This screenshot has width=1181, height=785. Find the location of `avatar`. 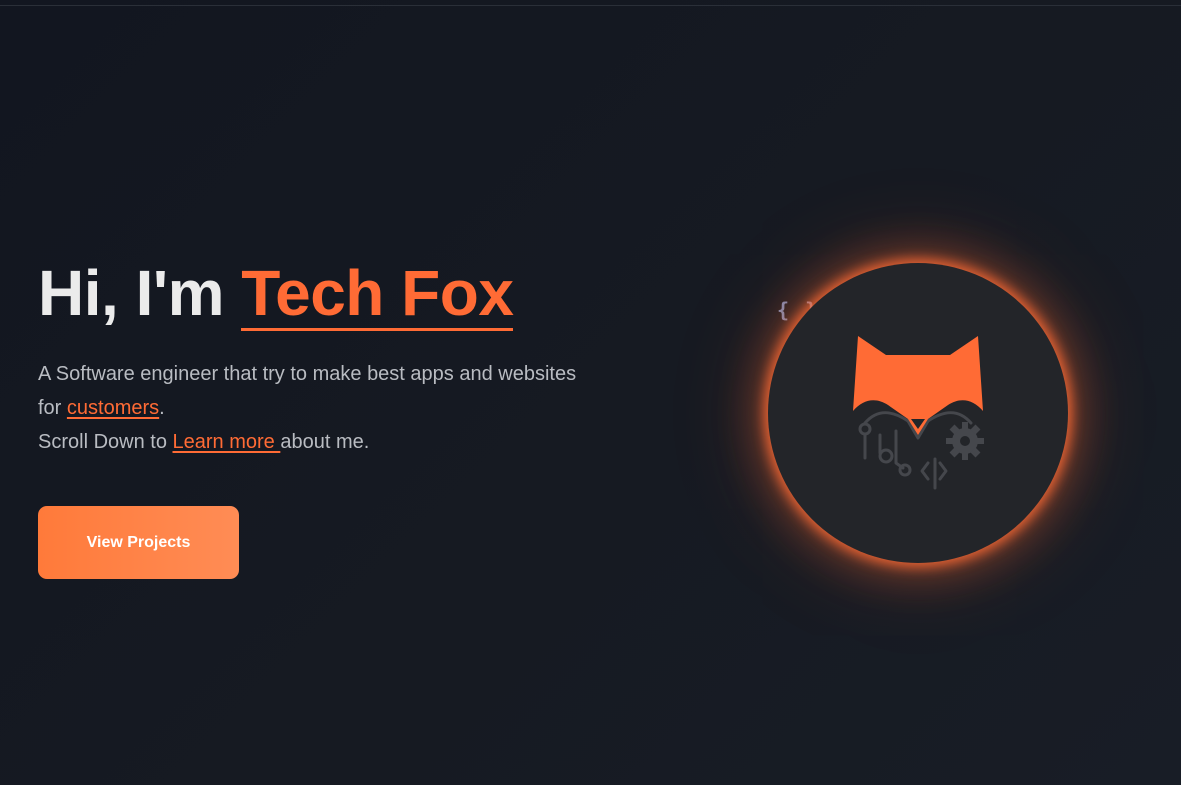

avatar is located at coordinates (918, 413).